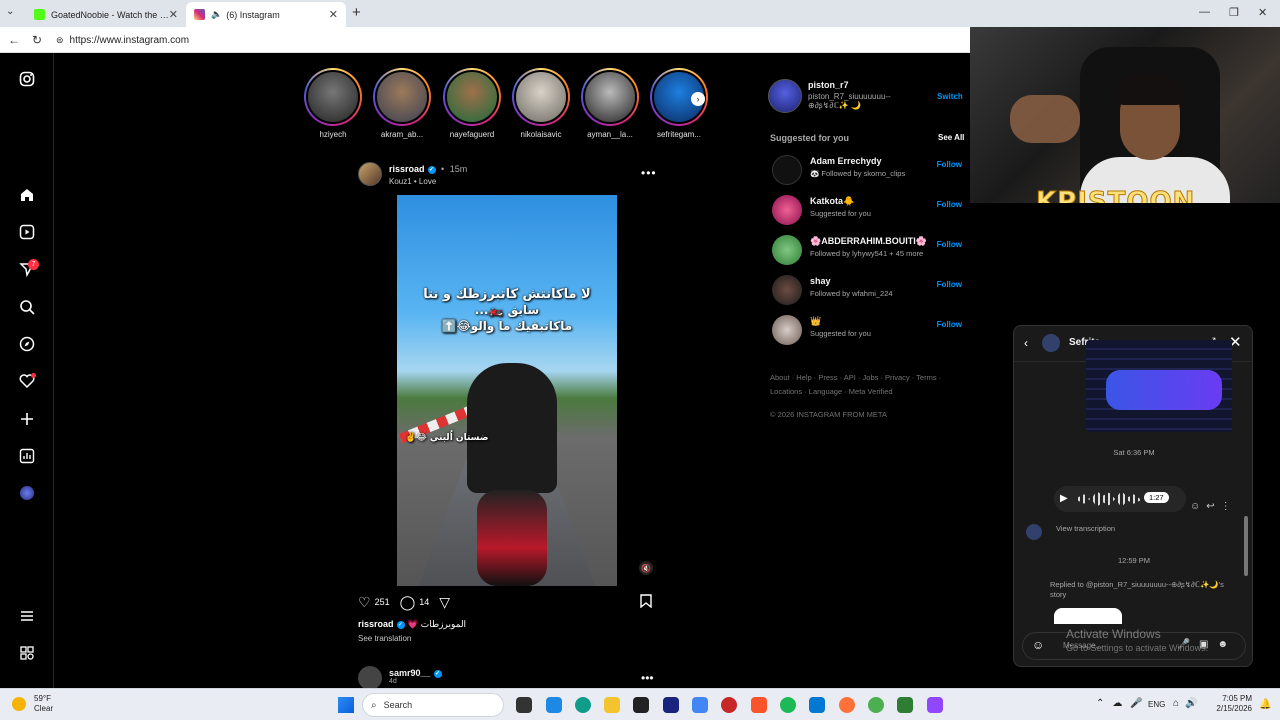 This screenshot has height=720, width=1280. What do you see at coordinates (433, 705) in the screenshot?
I see `taskbar-search: ⌕ Search` at bounding box center [433, 705].